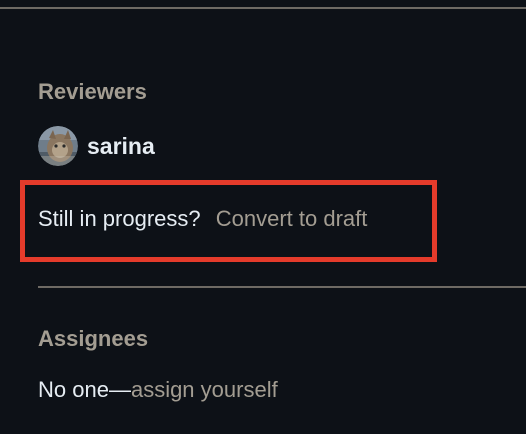 The width and height of the screenshot is (526, 434). What do you see at coordinates (121, 146) in the screenshot?
I see `reviewer-name: sarina` at bounding box center [121, 146].